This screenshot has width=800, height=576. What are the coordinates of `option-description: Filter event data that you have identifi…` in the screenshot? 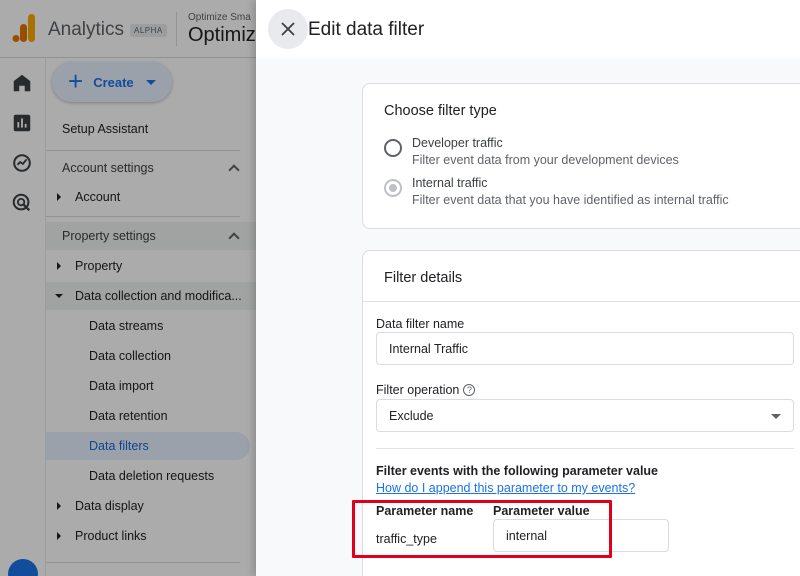 It's located at (570, 200).